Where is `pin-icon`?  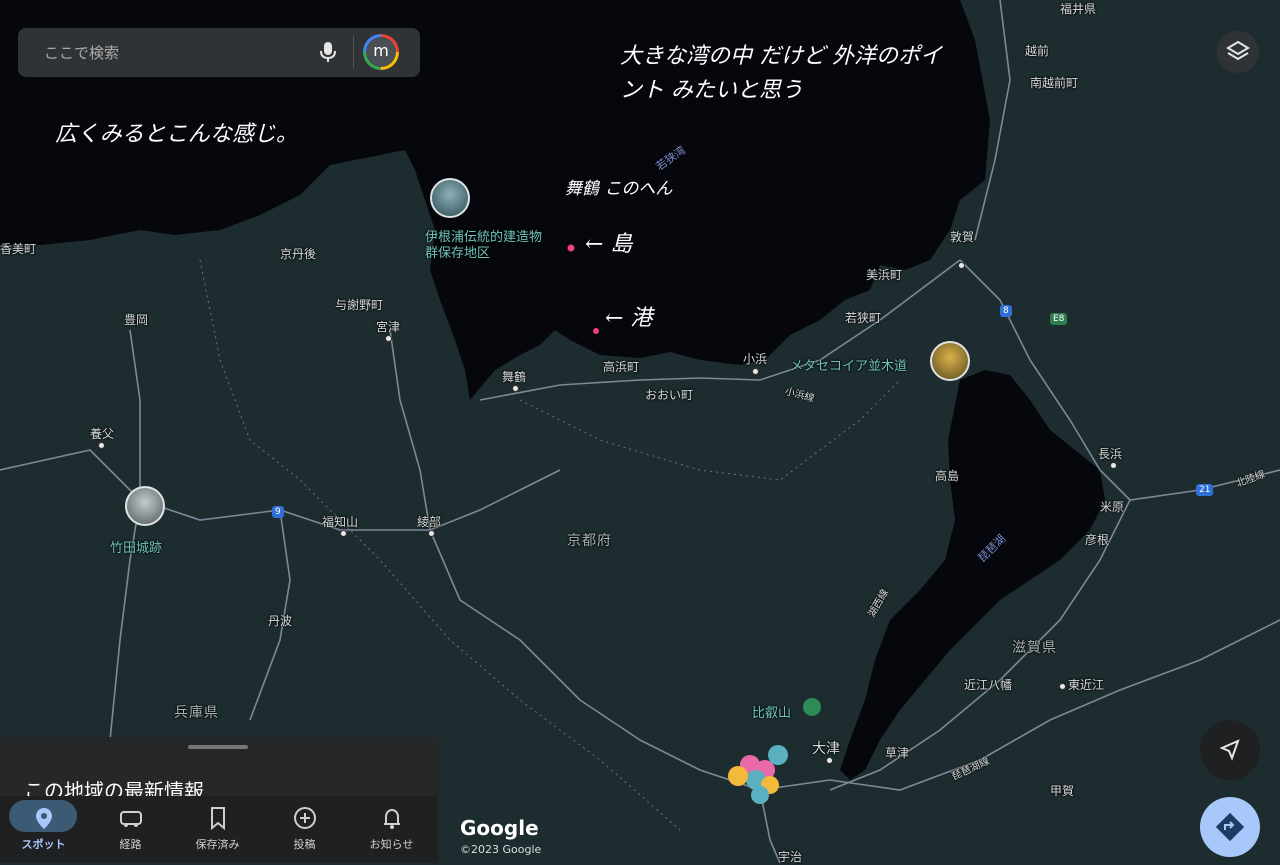
pin-icon is located at coordinates (44, 818).